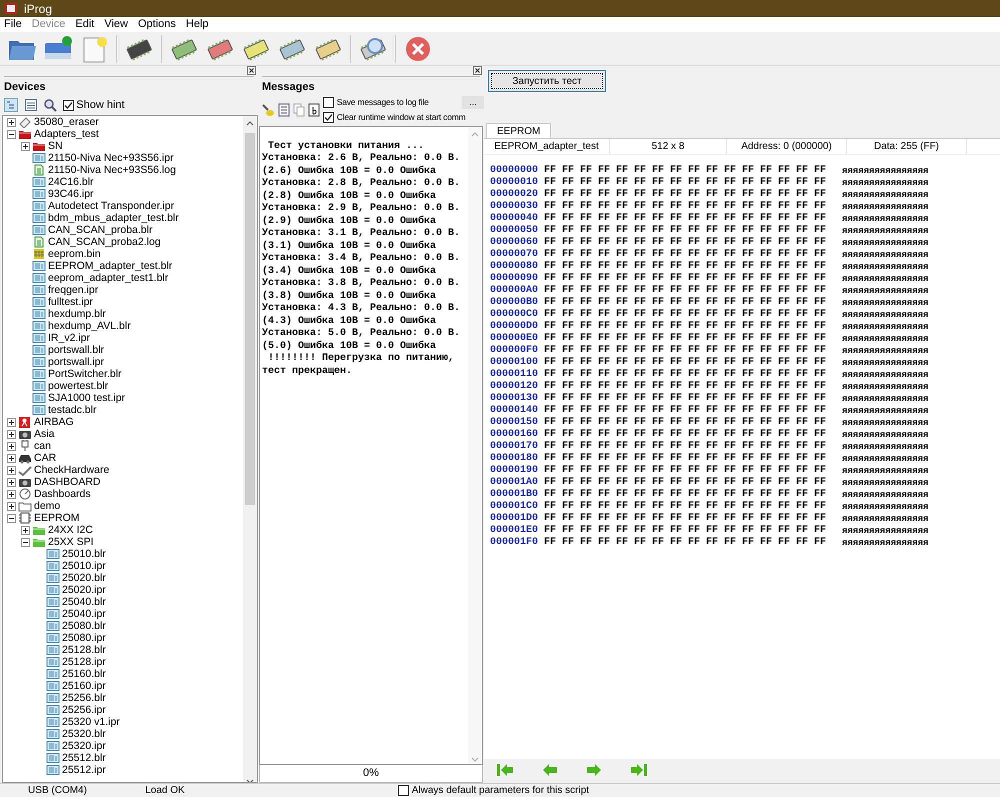 This screenshot has height=797, width=1000. Describe the element at coordinates (67, 482) in the screenshot. I see `tree-item: DASHBOARD` at that location.